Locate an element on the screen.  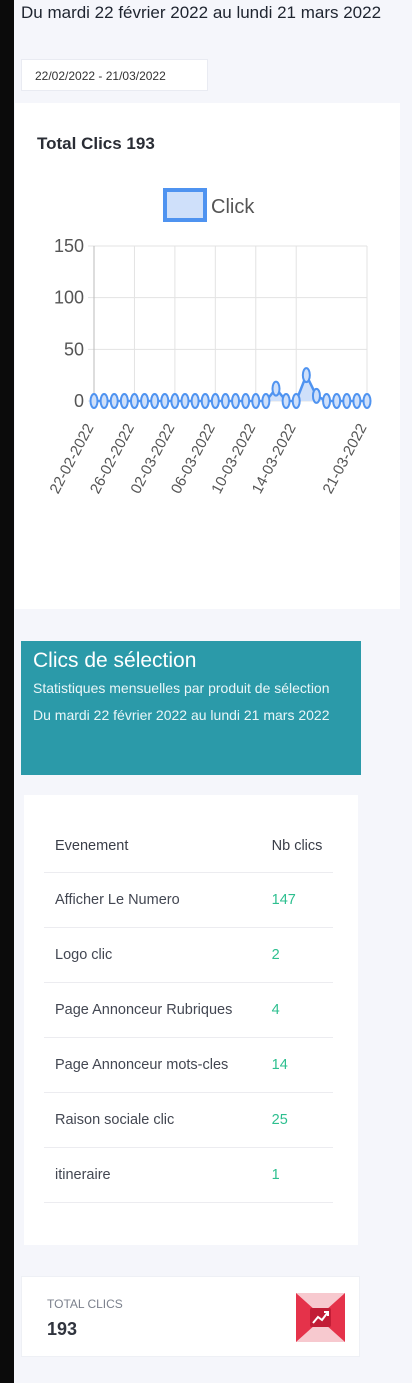
table-header-row: Evenement Nb clics is located at coordinates (188, 846).